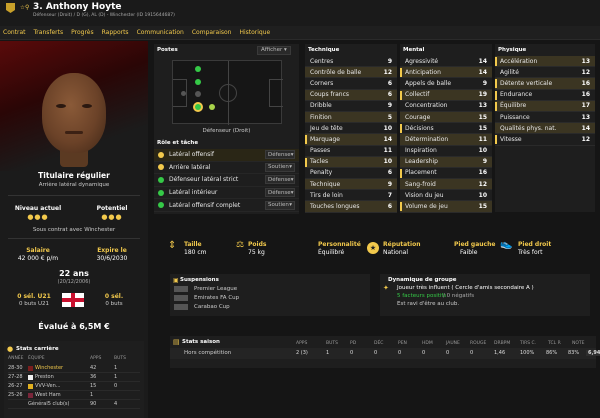 The image size is (600, 418). What do you see at coordinates (545, 84) in the screenshot?
I see `attribute-row: Détente verticale 16` at bounding box center [545, 84].